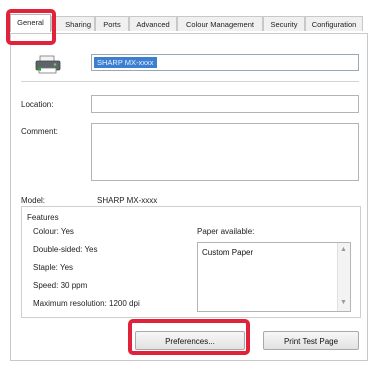  What do you see at coordinates (284, 23) in the screenshot?
I see `tab-security: Security` at bounding box center [284, 23].